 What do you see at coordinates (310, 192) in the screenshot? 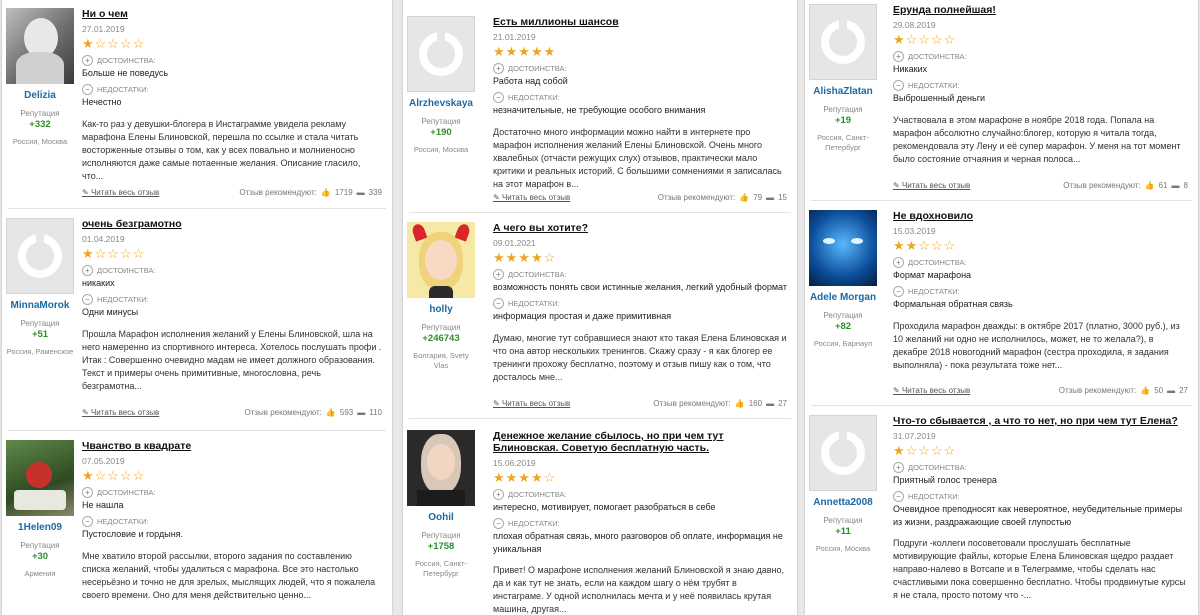
I see `recommend-stats: Отзыв рекомендуют: 👍 1719 ▬ 339` at bounding box center [310, 192].